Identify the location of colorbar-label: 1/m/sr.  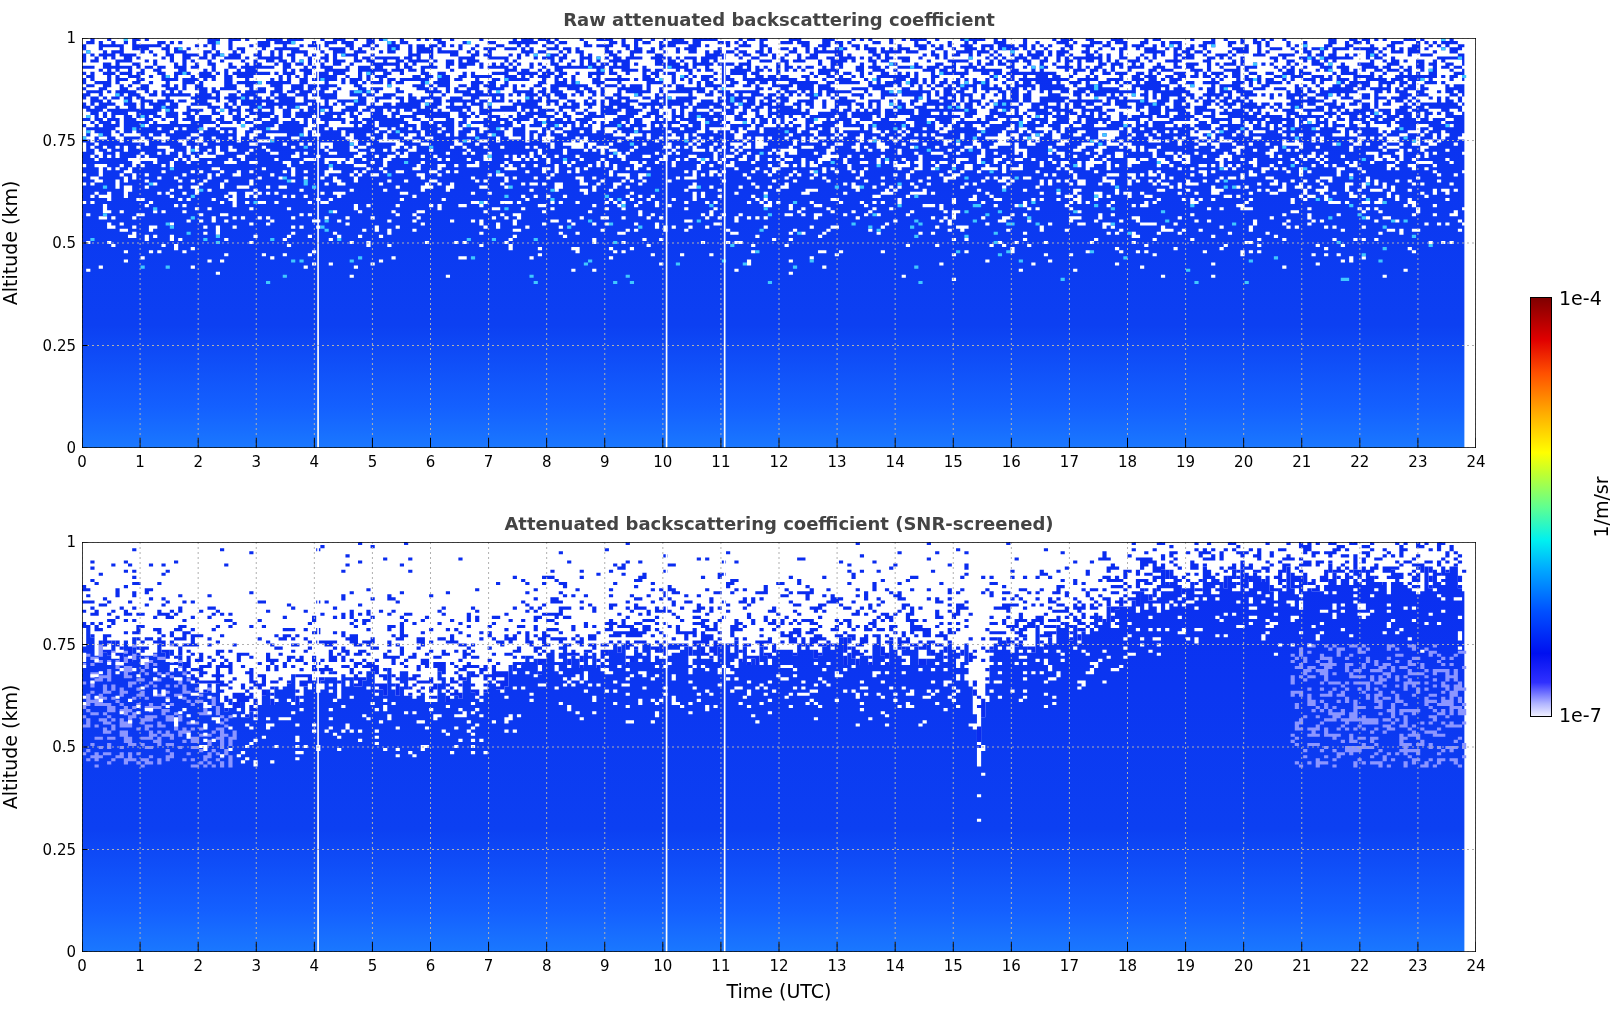
(1601, 507).